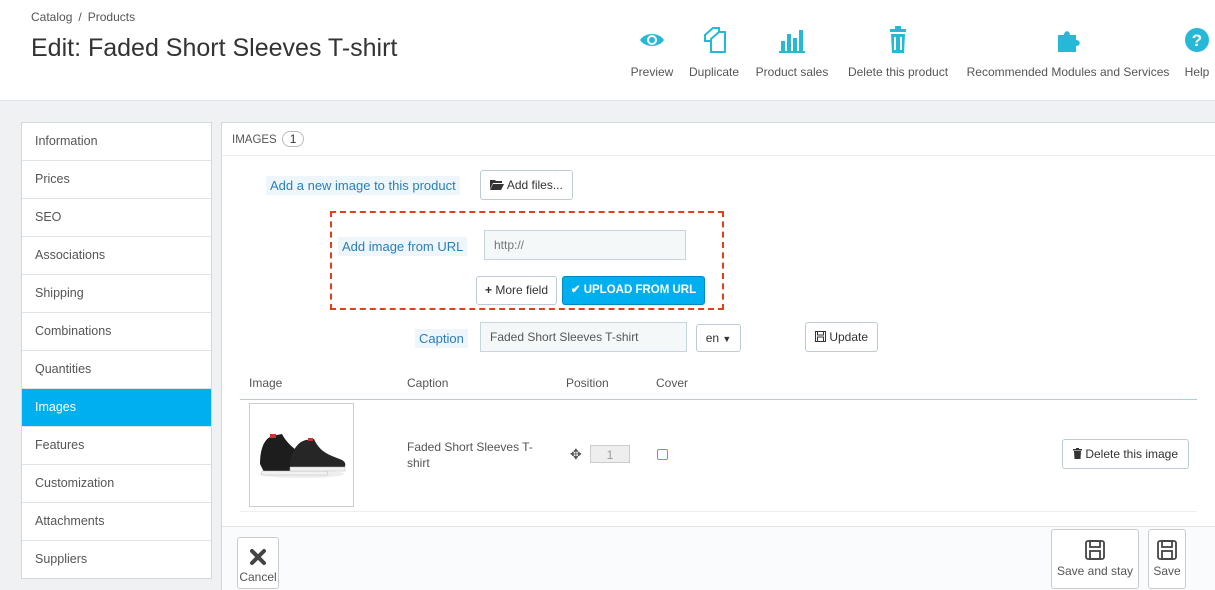 The height and width of the screenshot is (590, 1215). I want to click on recommended-modules-label: Recommended Modules and Services, so click(1068, 72).